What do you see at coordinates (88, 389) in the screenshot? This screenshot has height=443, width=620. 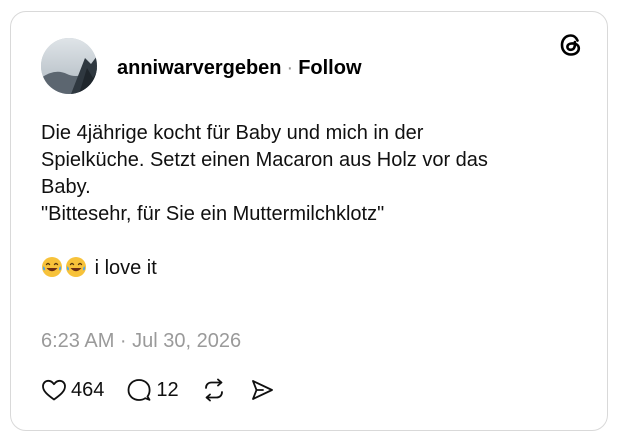 I see `like-count: 464` at bounding box center [88, 389].